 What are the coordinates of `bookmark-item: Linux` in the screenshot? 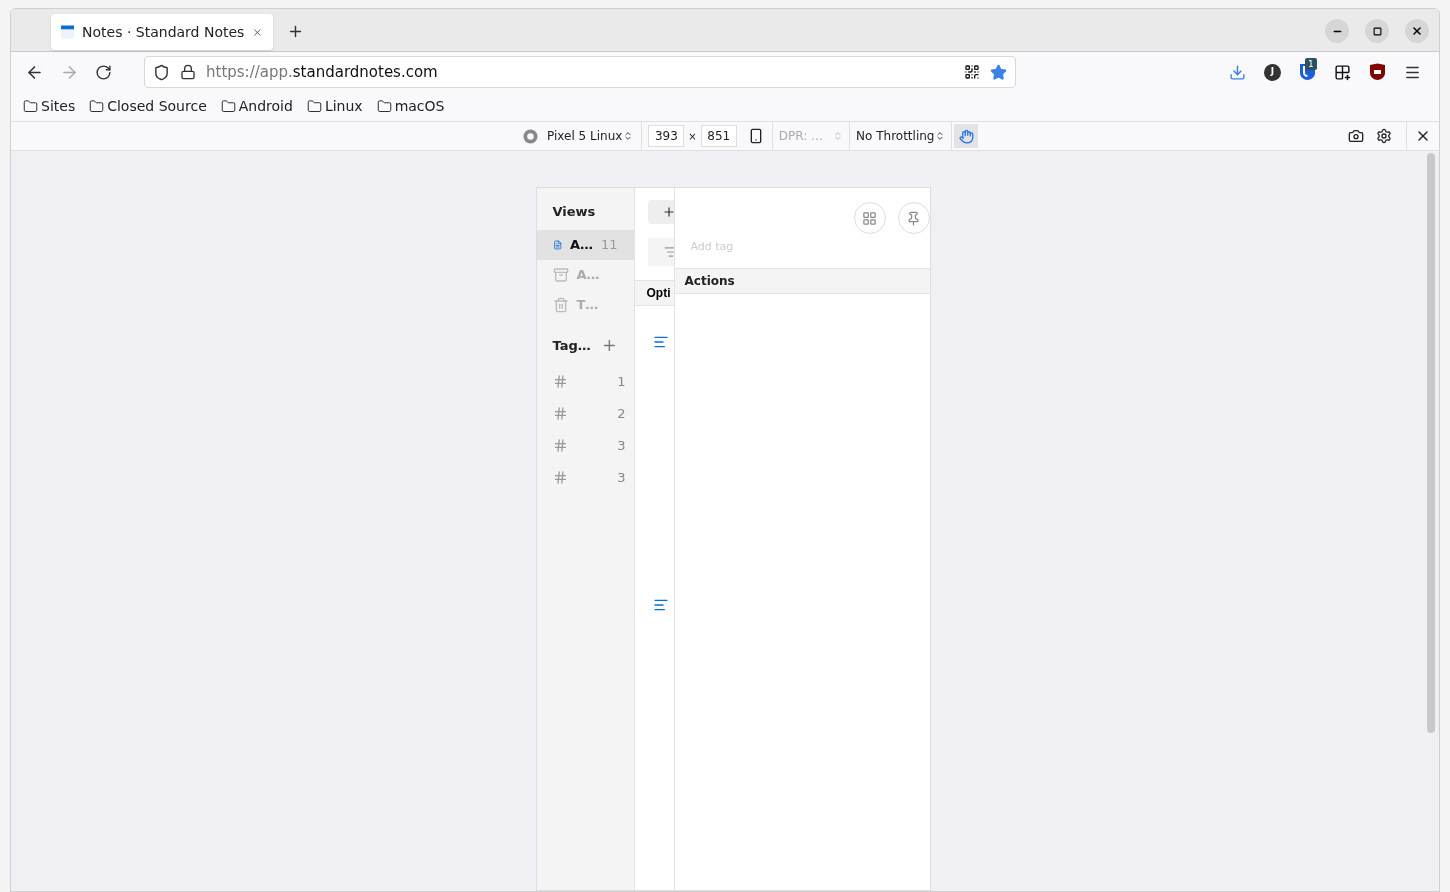 It's located at (343, 106).